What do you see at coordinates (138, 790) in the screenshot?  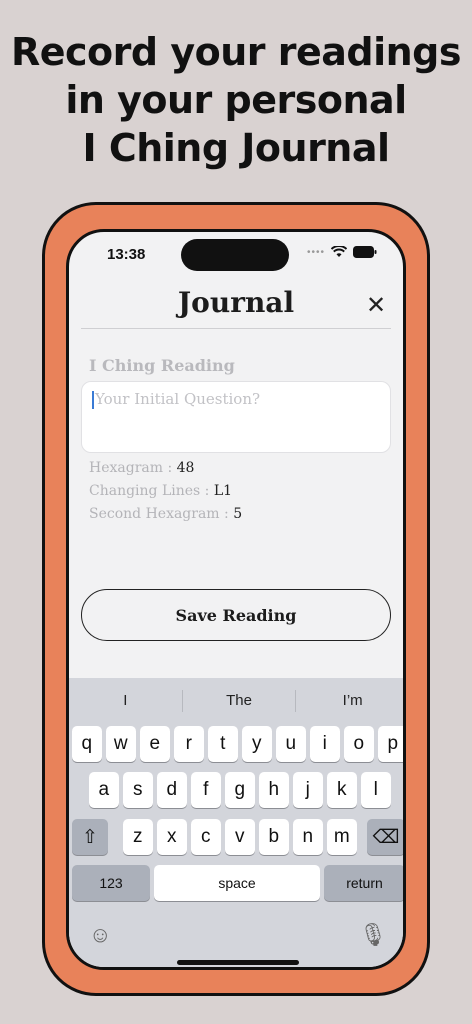 I see `key-s: s` at bounding box center [138, 790].